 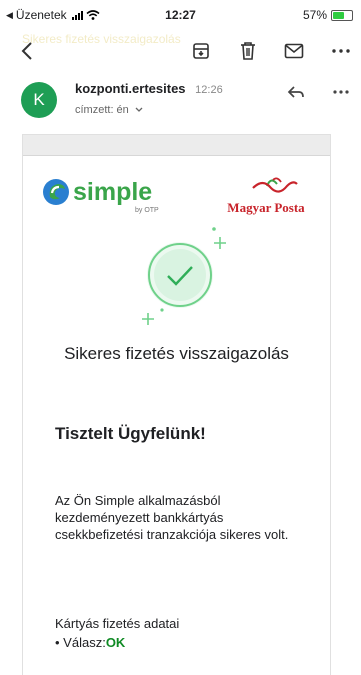 What do you see at coordinates (139, 109) in the screenshot?
I see `chevron-down-icon` at bounding box center [139, 109].